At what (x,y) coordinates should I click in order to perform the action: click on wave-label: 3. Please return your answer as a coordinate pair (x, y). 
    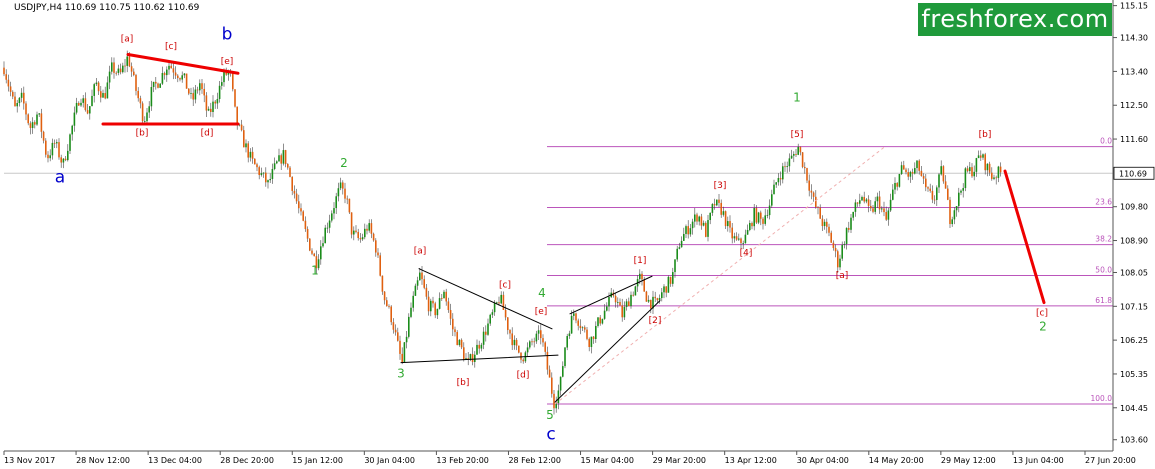
    Looking at the image, I should click on (401, 374).